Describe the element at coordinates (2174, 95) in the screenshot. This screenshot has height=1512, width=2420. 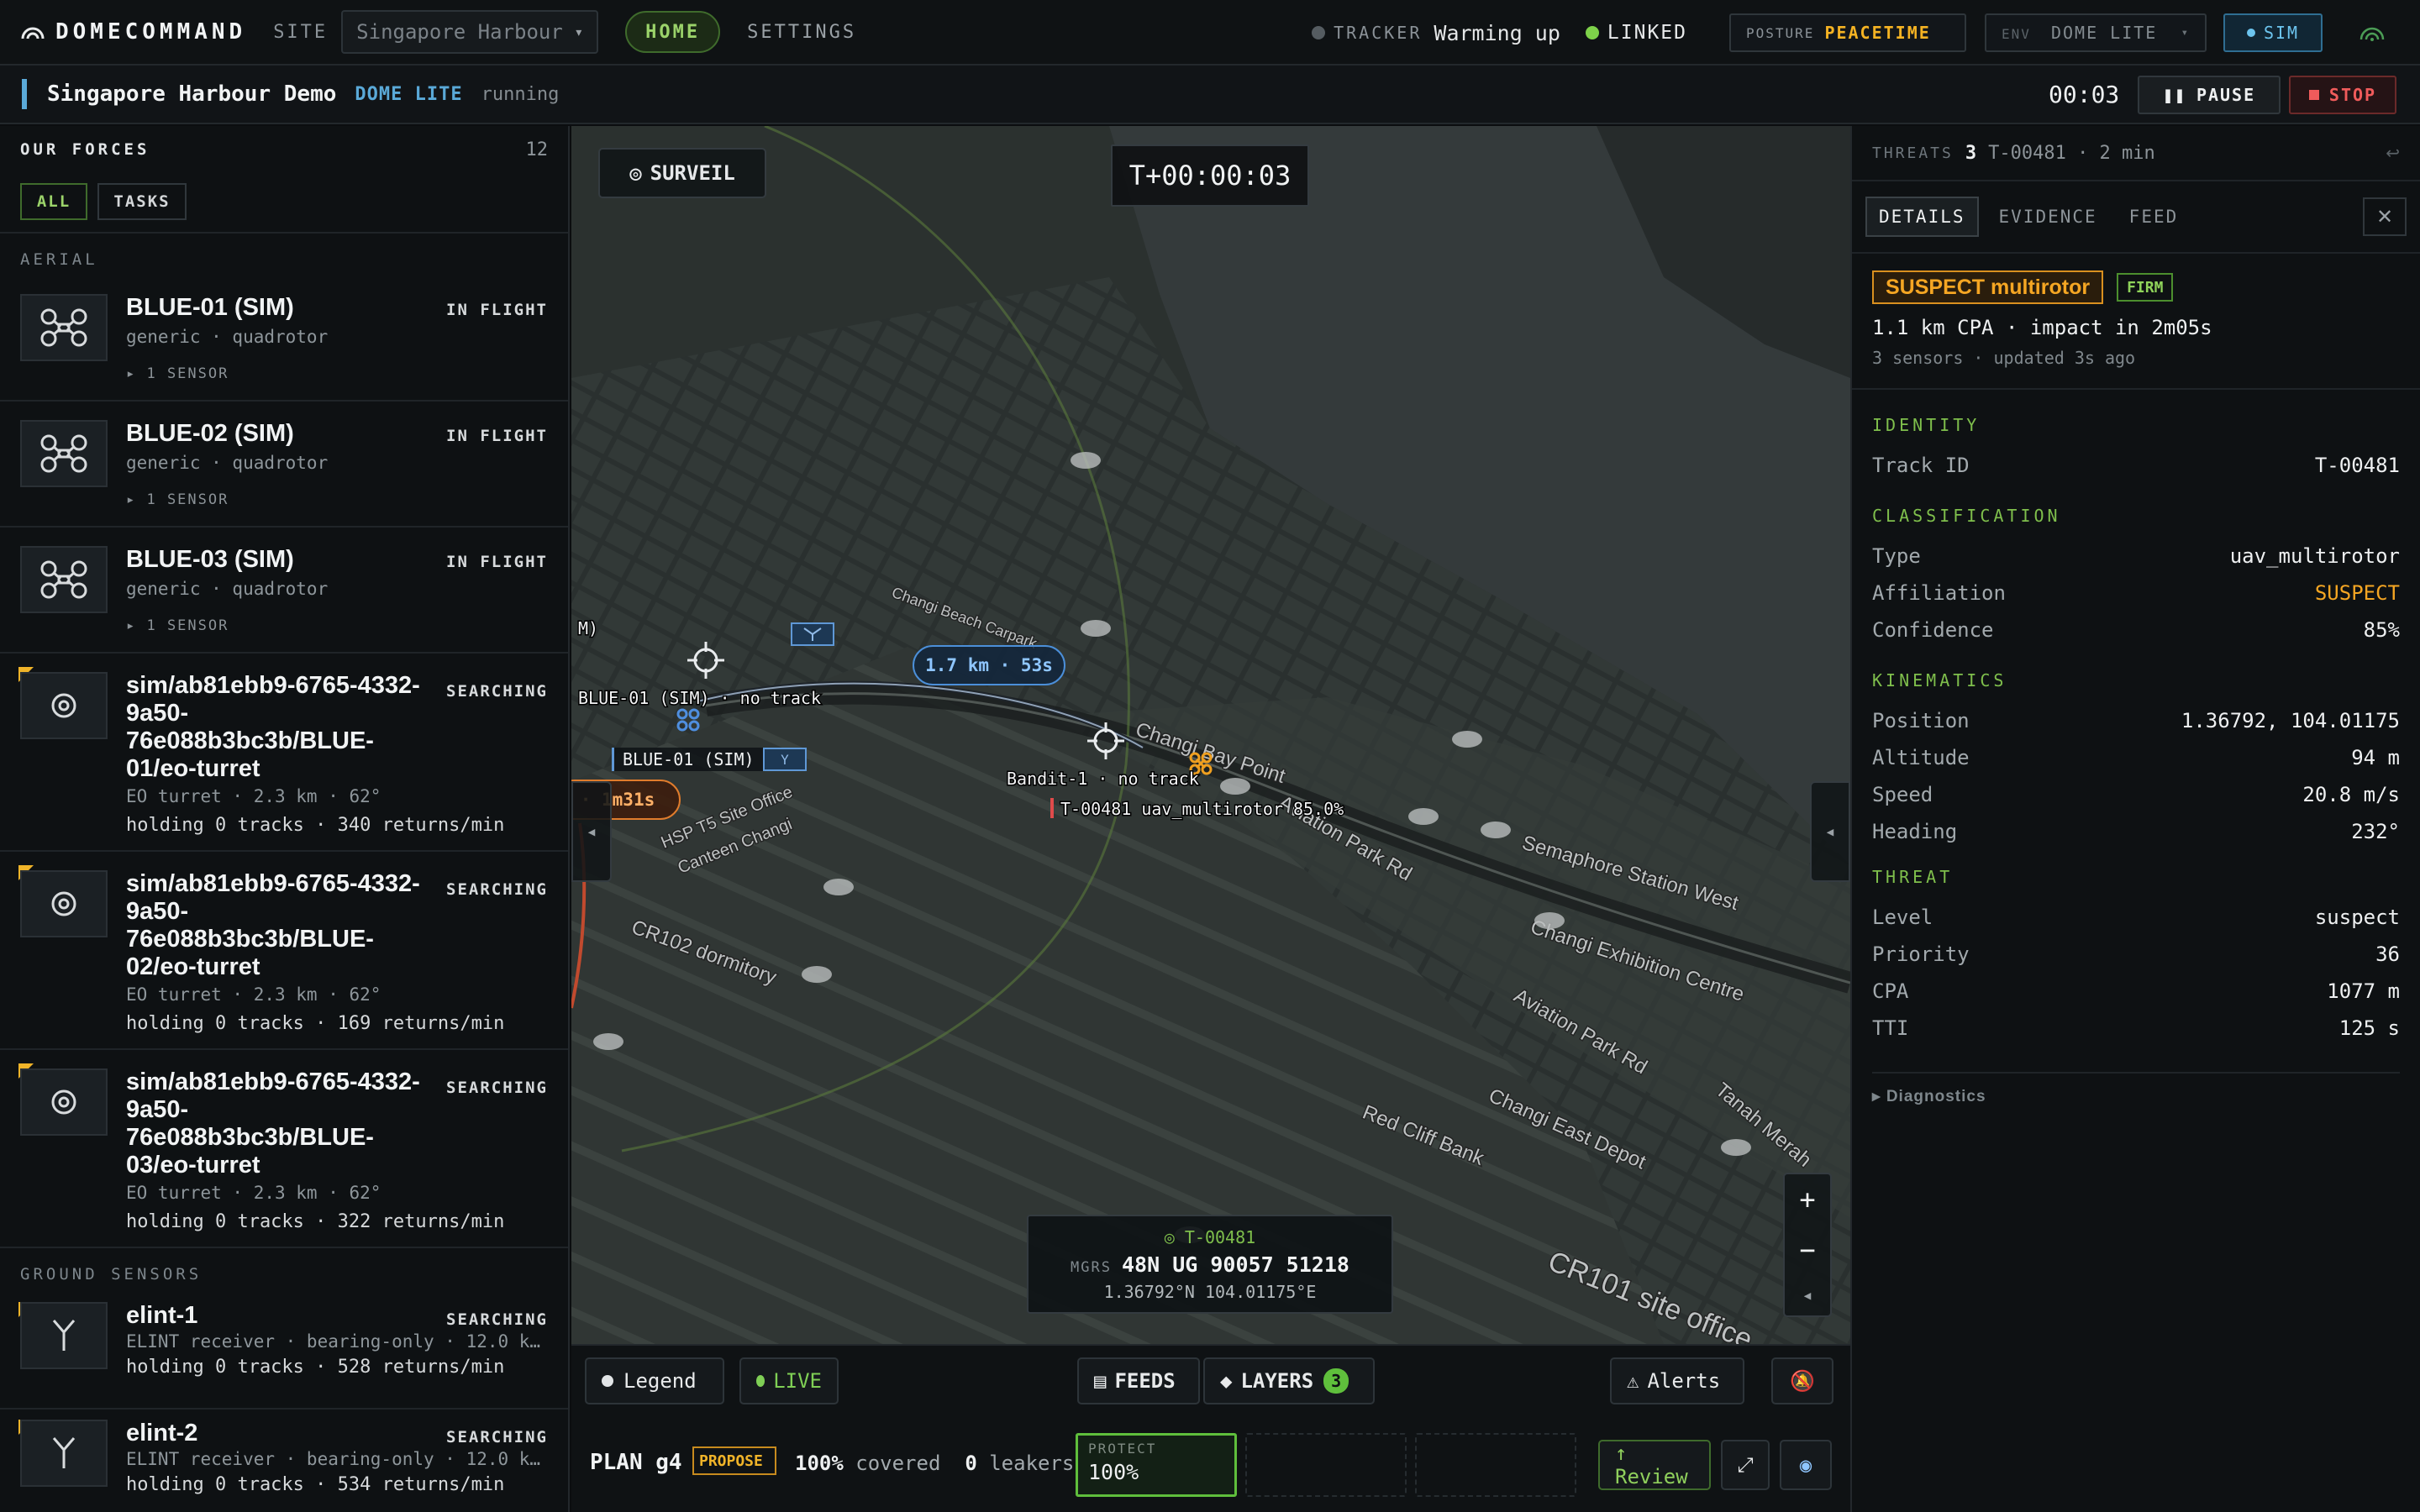
I see `pause-icon: ❚❚` at that location.